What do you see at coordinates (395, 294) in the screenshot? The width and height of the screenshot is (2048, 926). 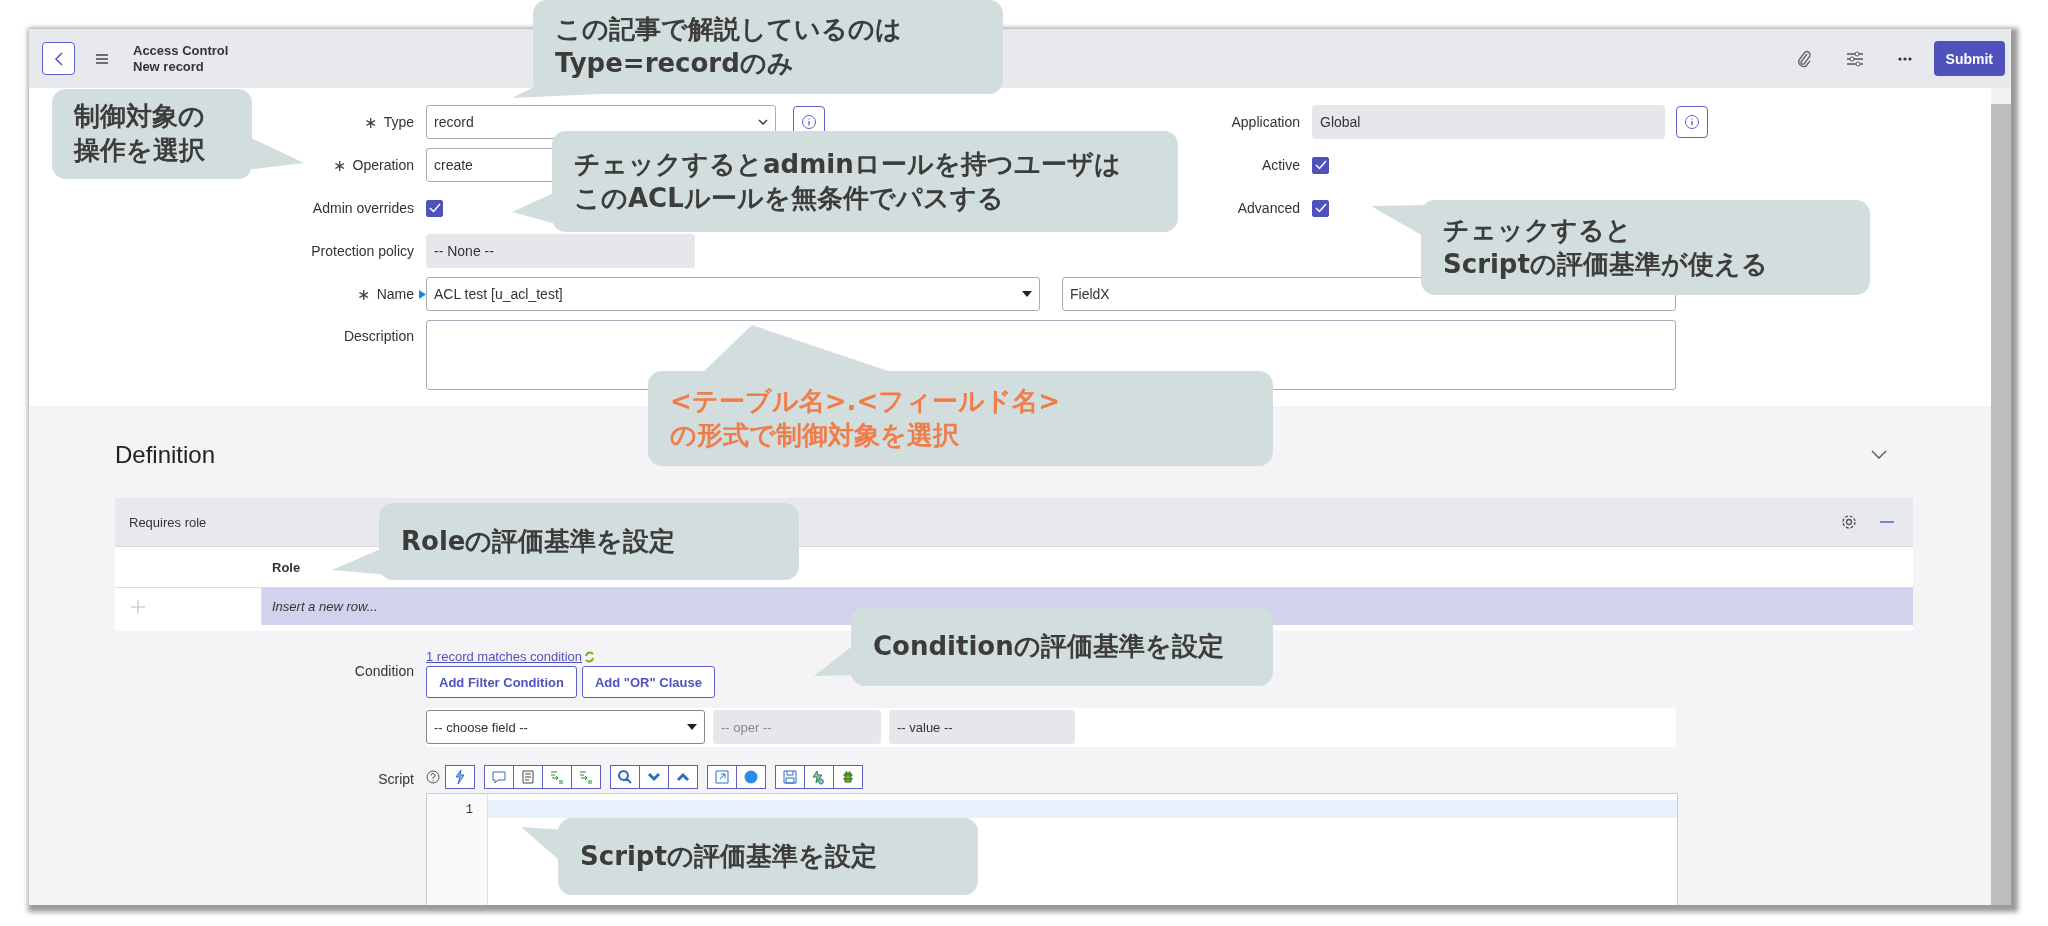 I see `field-label: Name` at bounding box center [395, 294].